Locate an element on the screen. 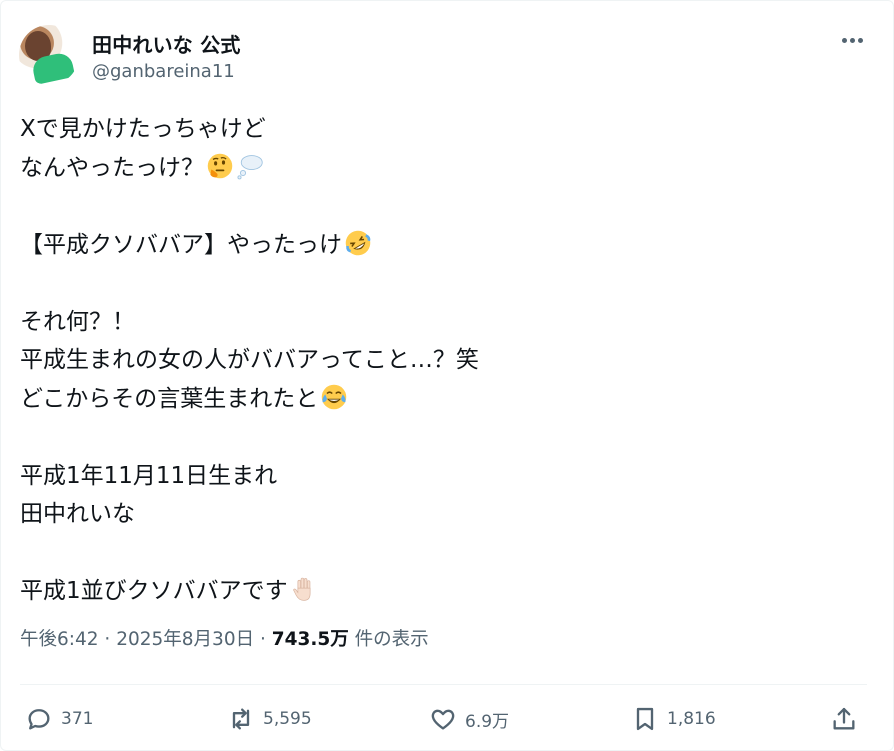 Image resolution: width=894 pixels, height=751 pixels. like-count: 6.9万 is located at coordinates (487, 721).